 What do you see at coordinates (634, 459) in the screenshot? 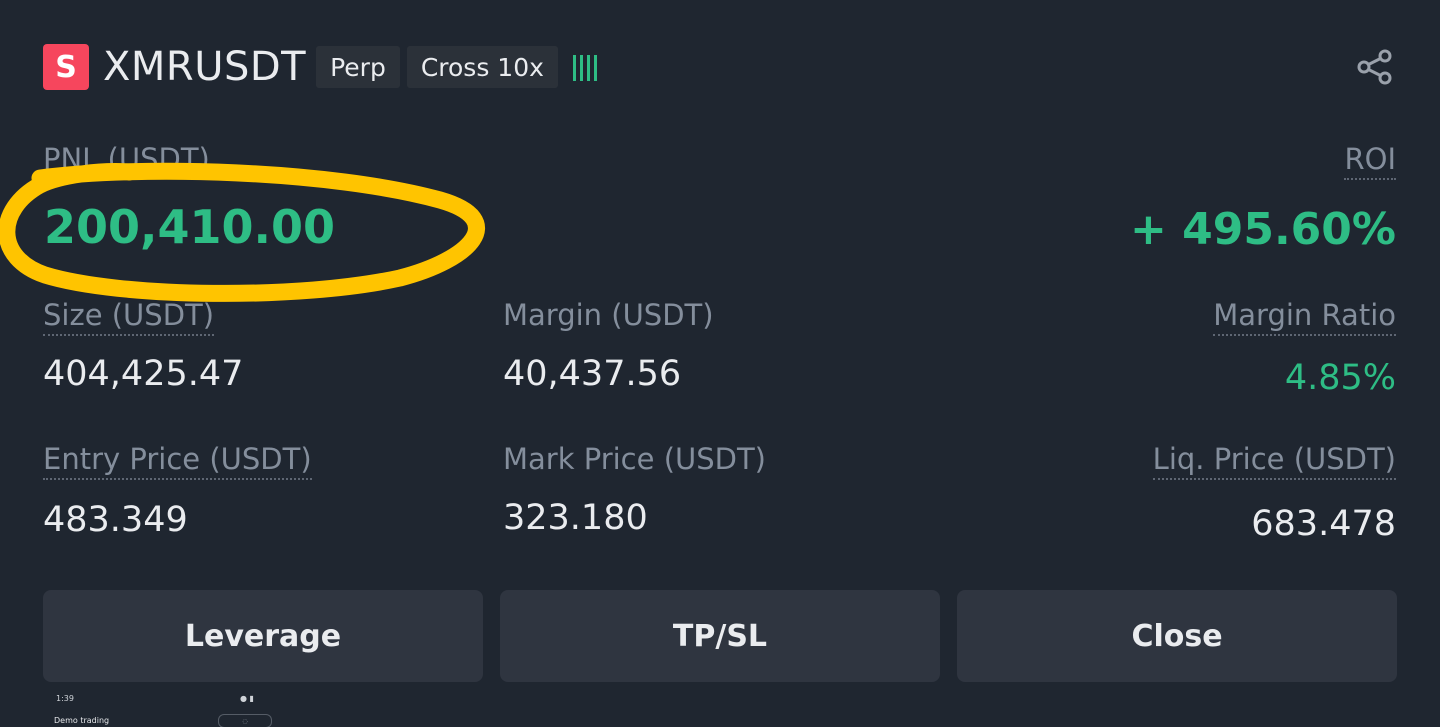
I see `mark-price-label: Mark Price (USDT)` at bounding box center [634, 459].